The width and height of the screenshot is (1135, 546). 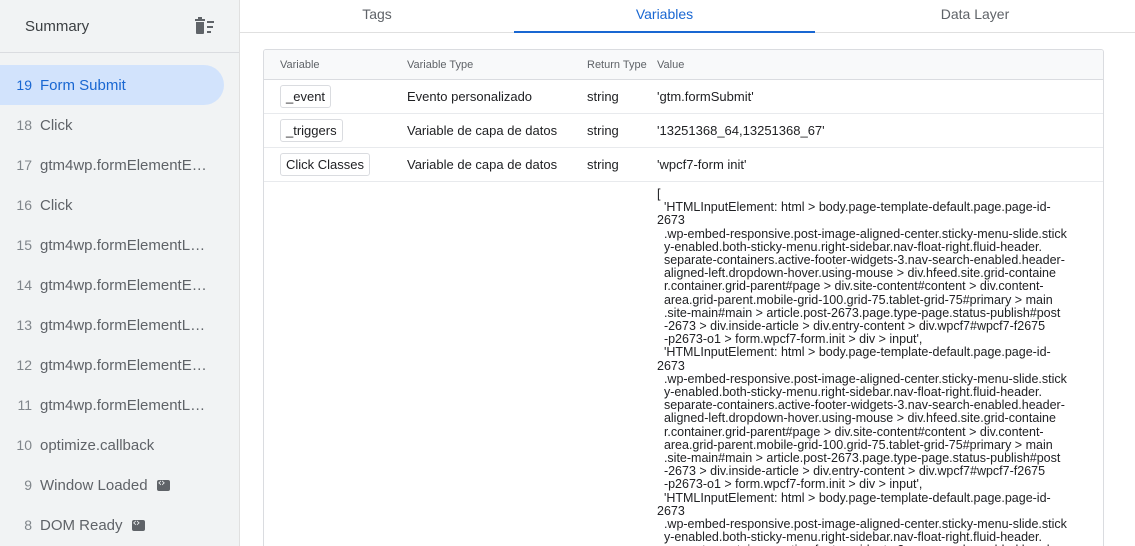 What do you see at coordinates (705, 96) in the screenshot?
I see `variable-value: 'gtm.formSubmit'` at bounding box center [705, 96].